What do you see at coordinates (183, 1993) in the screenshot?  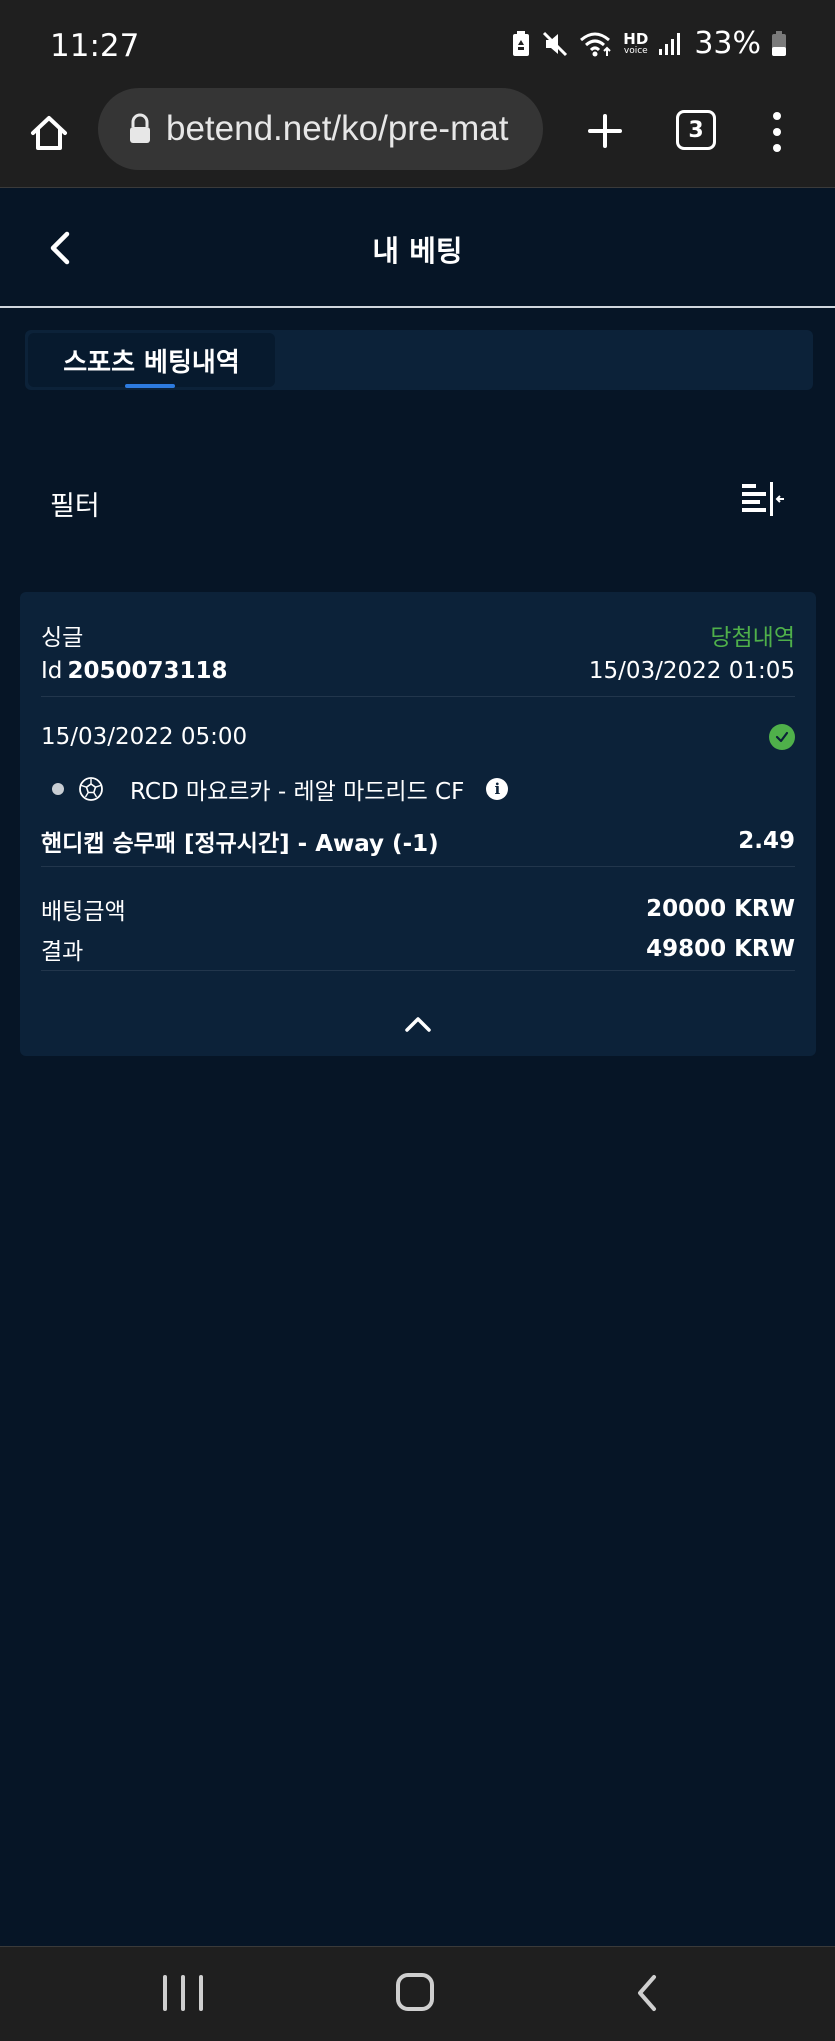 I see `recent-apps-button` at bounding box center [183, 1993].